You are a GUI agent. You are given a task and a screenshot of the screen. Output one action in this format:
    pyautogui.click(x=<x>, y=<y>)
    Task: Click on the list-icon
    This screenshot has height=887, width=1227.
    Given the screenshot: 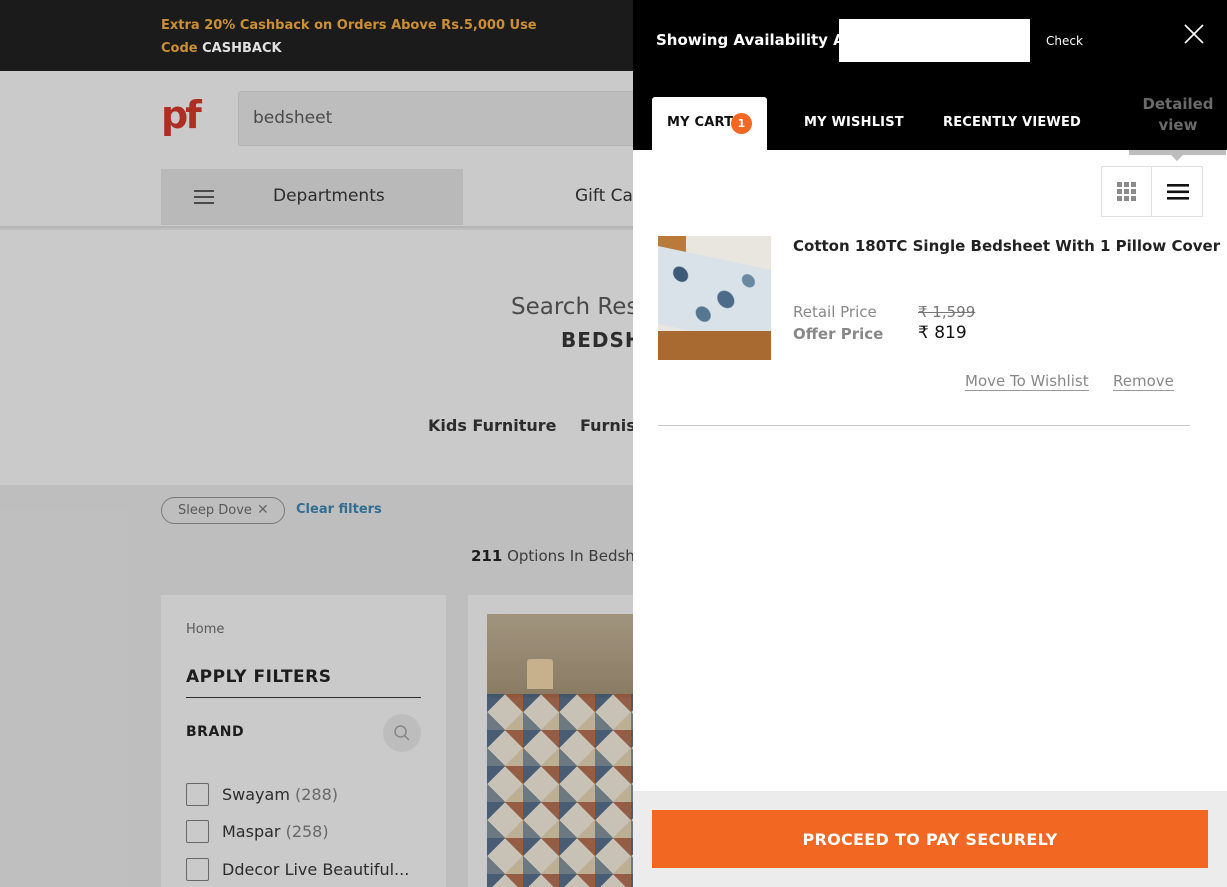 What is the action you would take?
    pyautogui.click(x=1178, y=192)
    